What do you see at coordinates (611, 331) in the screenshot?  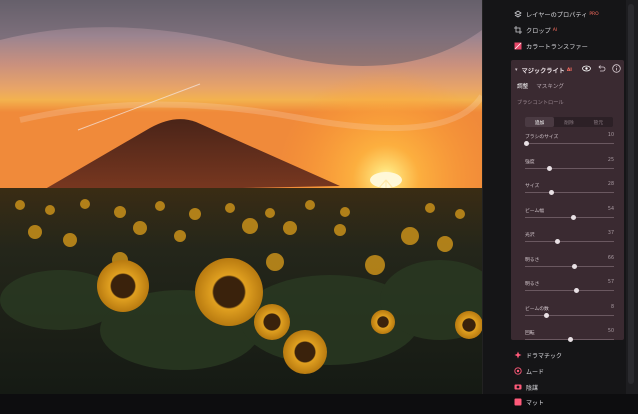 I see `slider-value: 50` at bounding box center [611, 331].